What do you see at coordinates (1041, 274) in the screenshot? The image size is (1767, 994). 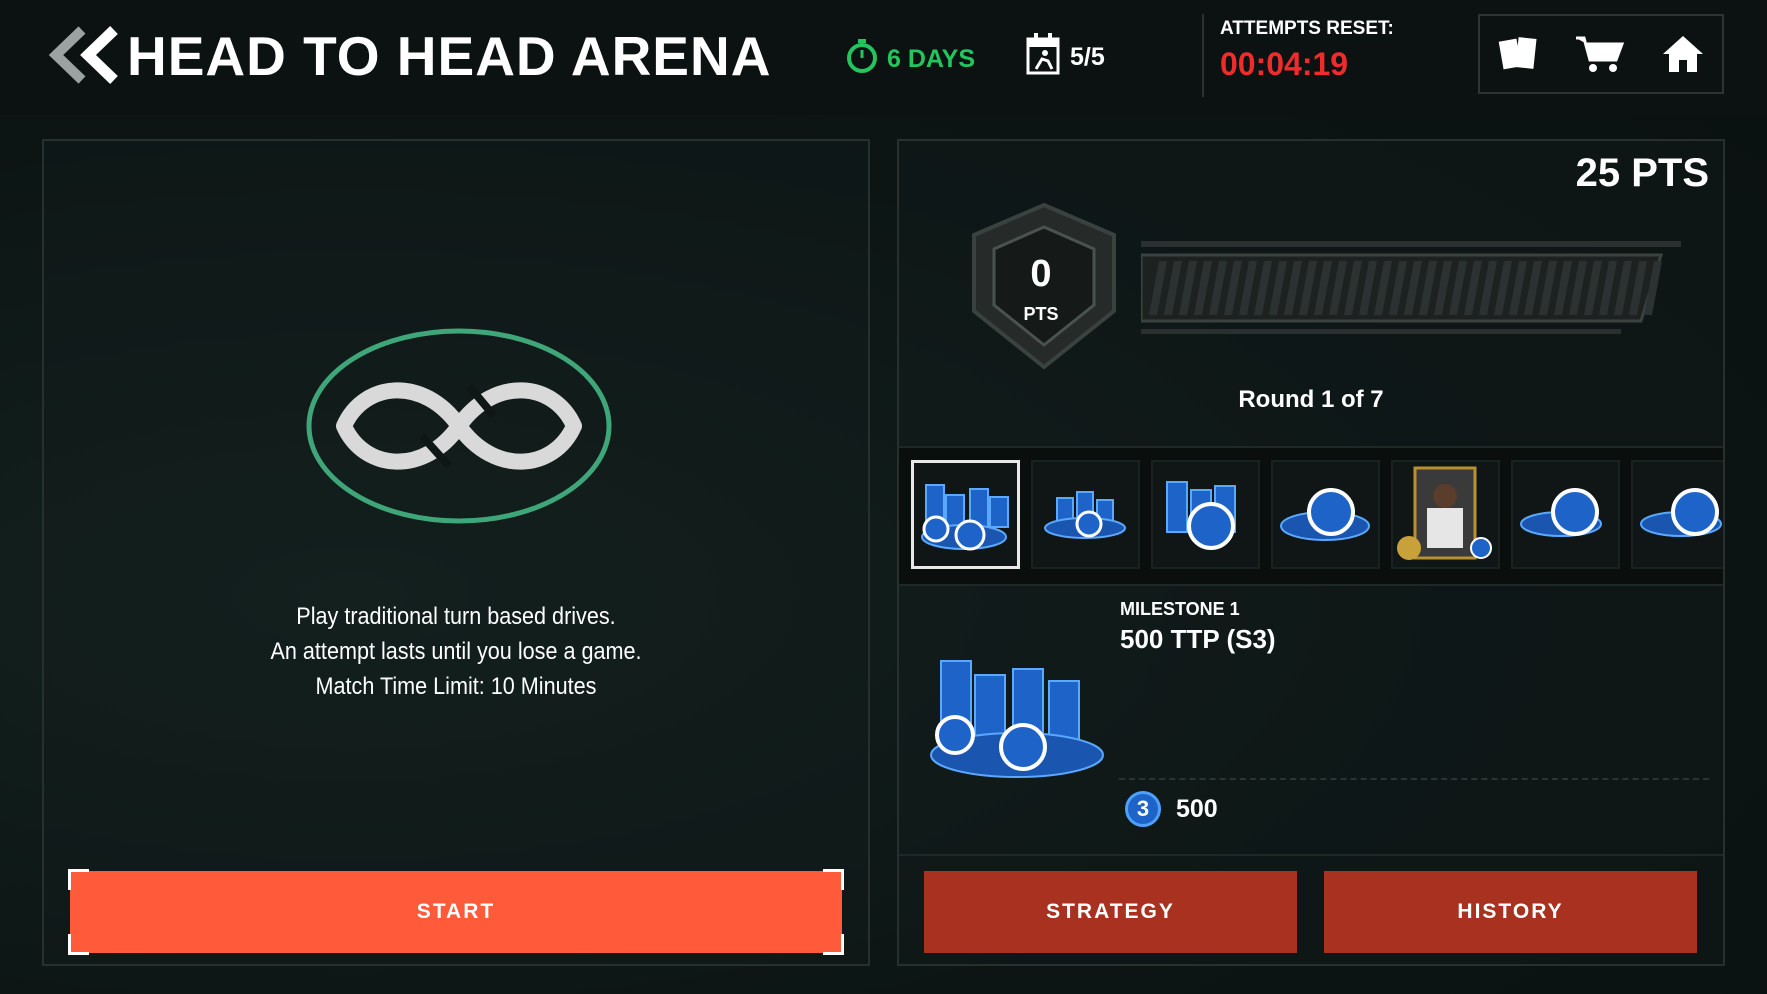 I see `current-points: 0` at bounding box center [1041, 274].